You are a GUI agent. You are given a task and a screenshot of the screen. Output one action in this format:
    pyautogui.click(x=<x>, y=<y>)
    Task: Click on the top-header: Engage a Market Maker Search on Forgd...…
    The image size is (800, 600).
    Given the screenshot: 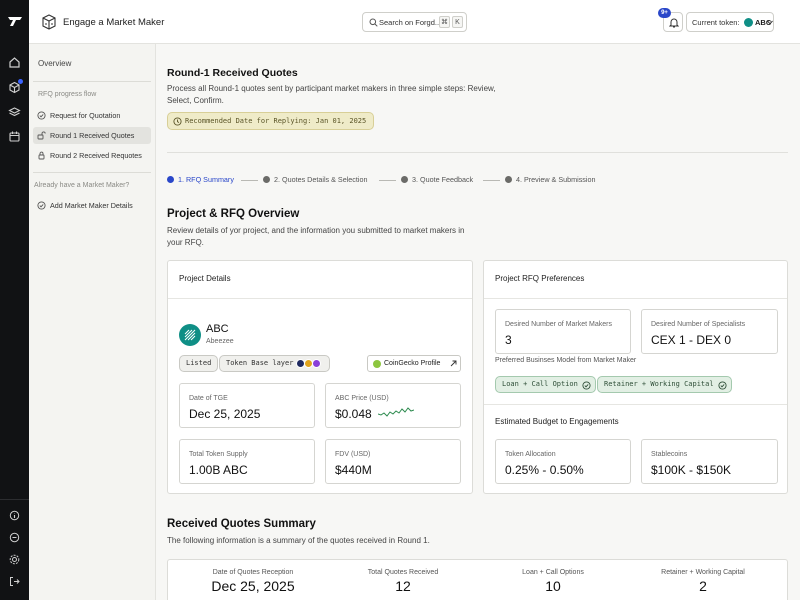 What is the action you would take?
    pyautogui.click(x=414, y=22)
    